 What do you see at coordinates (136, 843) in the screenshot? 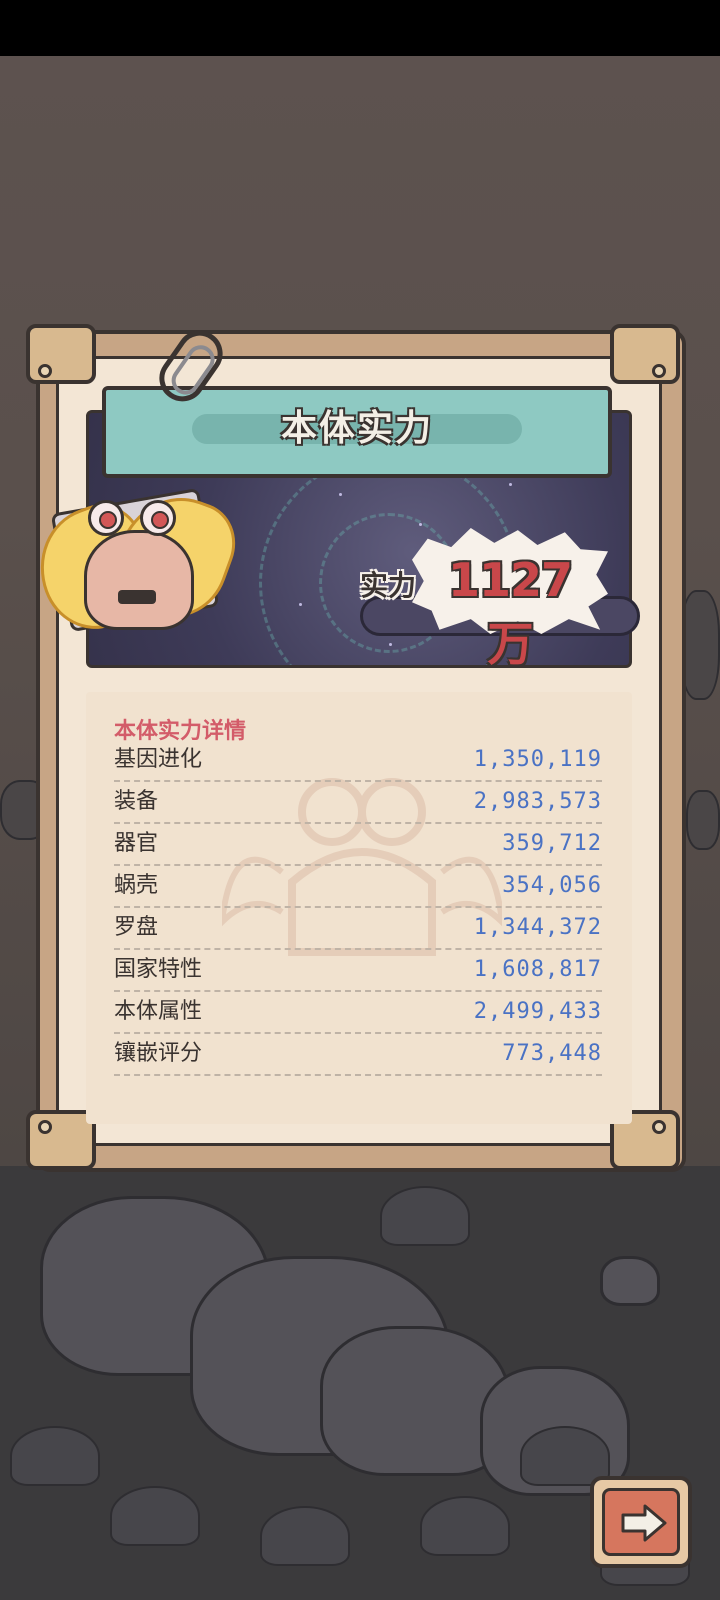
I see `detail-row-name: 器官` at bounding box center [136, 843].